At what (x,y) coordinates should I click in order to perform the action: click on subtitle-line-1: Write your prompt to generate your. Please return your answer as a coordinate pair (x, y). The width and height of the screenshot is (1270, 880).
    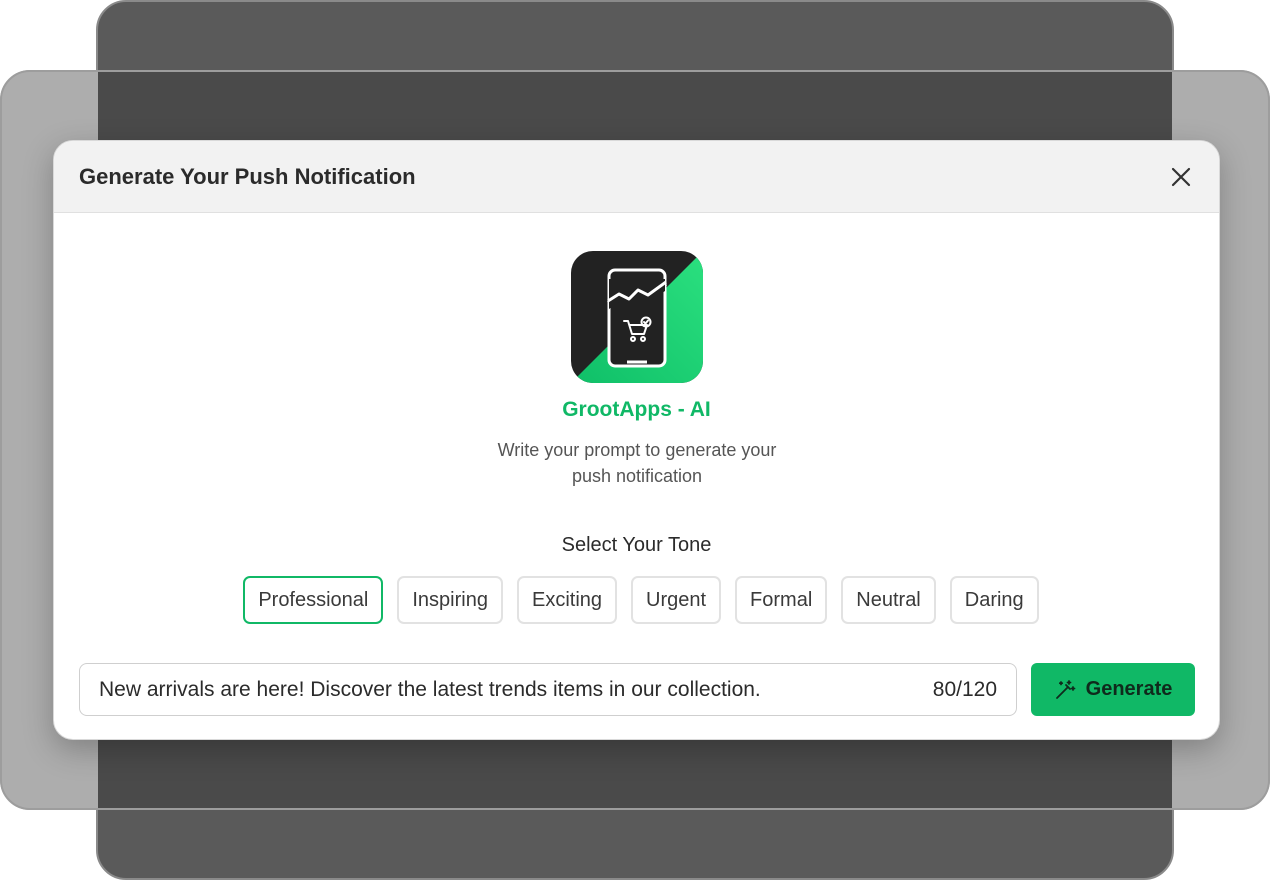
    Looking at the image, I should click on (637, 450).